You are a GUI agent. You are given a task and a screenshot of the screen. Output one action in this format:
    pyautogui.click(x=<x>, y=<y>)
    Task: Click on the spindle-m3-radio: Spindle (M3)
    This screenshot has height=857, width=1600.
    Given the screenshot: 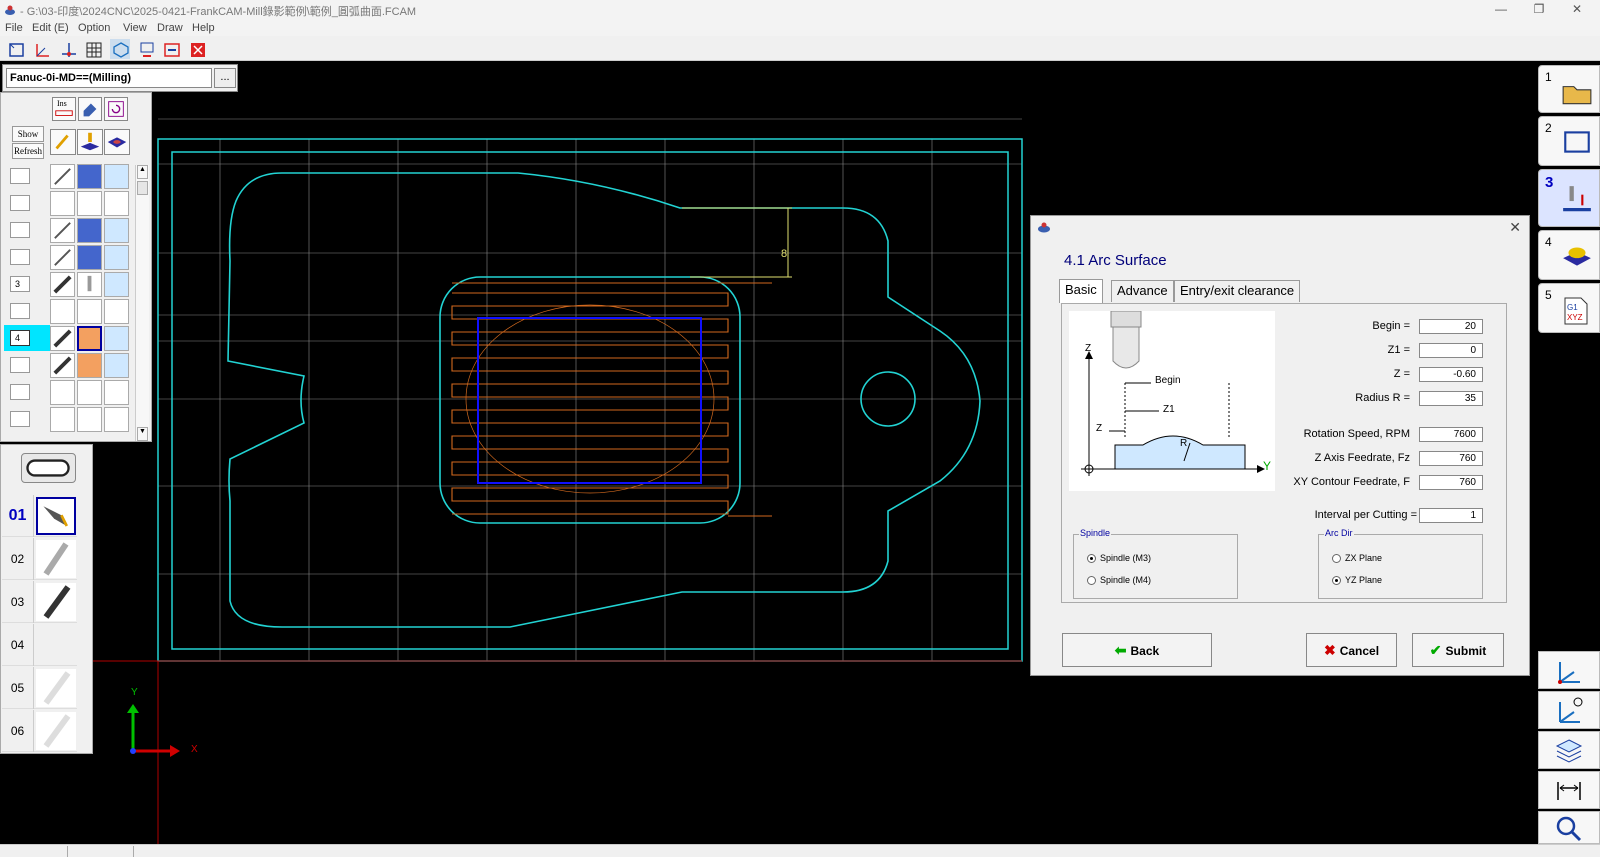 What is the action you would take?
    pyautogui.click(x=1119, y=558)
    